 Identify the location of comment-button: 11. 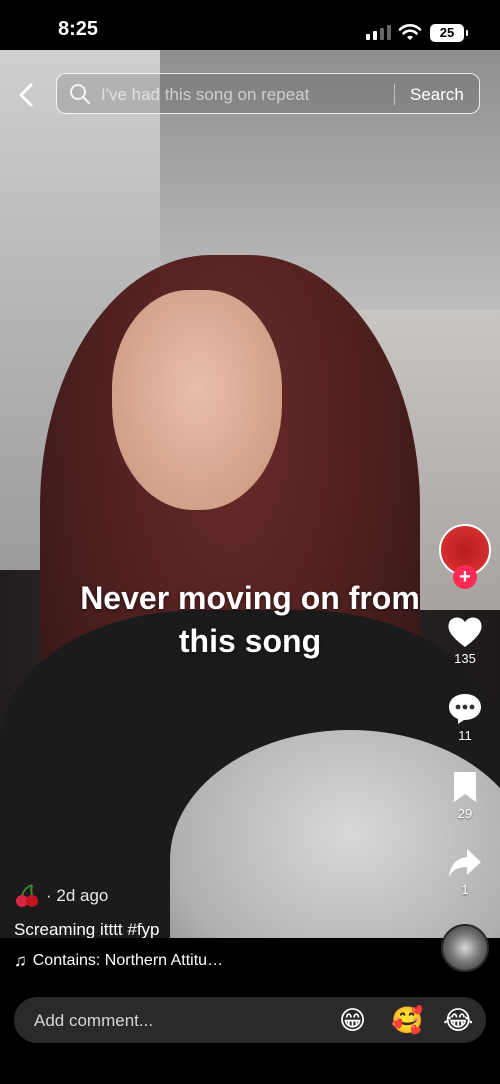
(465, 717).